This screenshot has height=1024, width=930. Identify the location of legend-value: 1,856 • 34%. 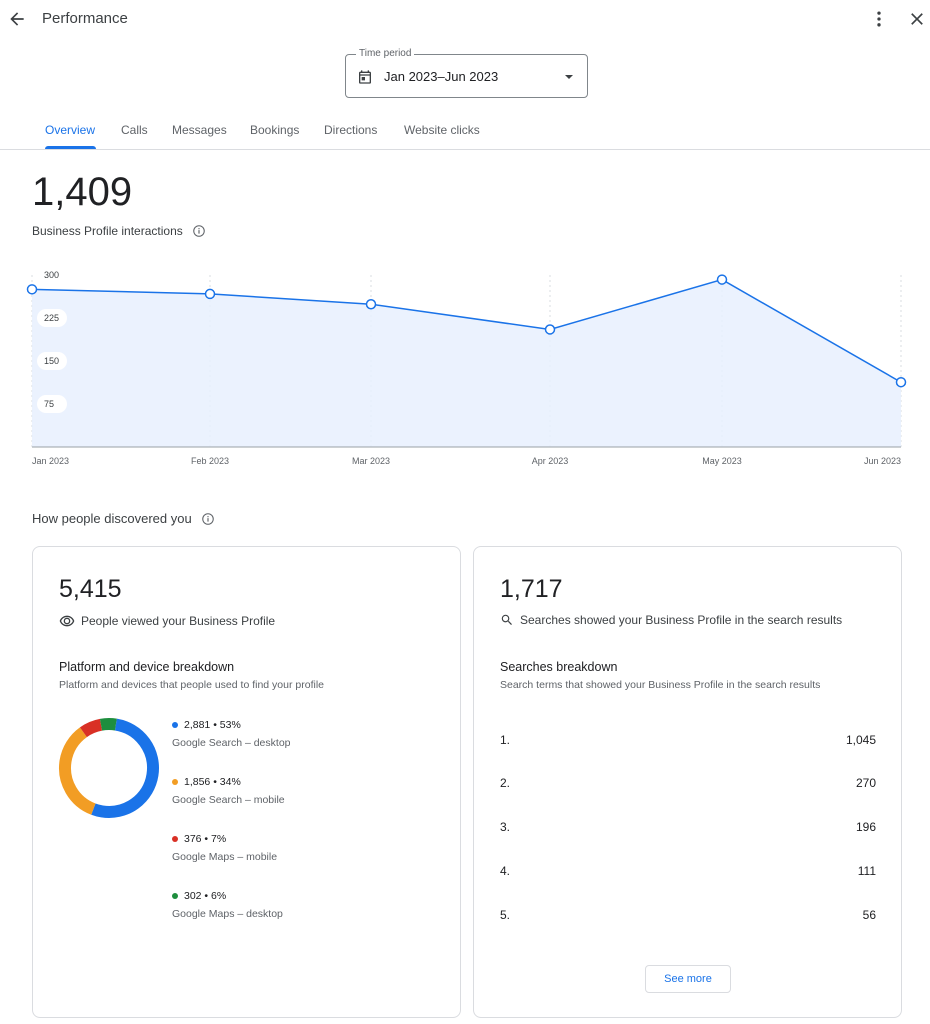
(212, 782).